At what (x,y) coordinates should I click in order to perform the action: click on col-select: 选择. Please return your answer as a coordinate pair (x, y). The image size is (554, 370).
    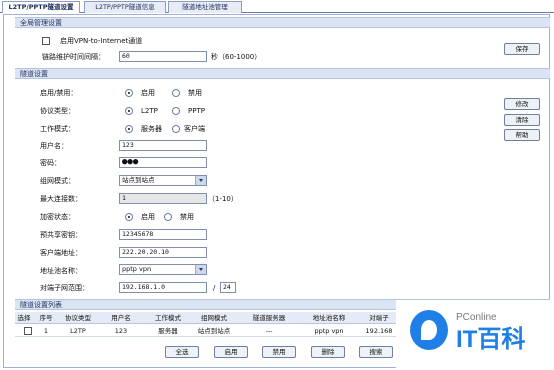
    Looking at the image, I should click on (24, 318).